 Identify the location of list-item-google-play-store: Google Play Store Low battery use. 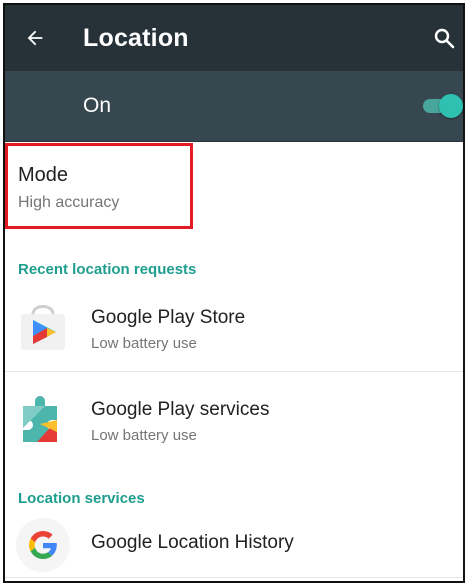
(234, 327).